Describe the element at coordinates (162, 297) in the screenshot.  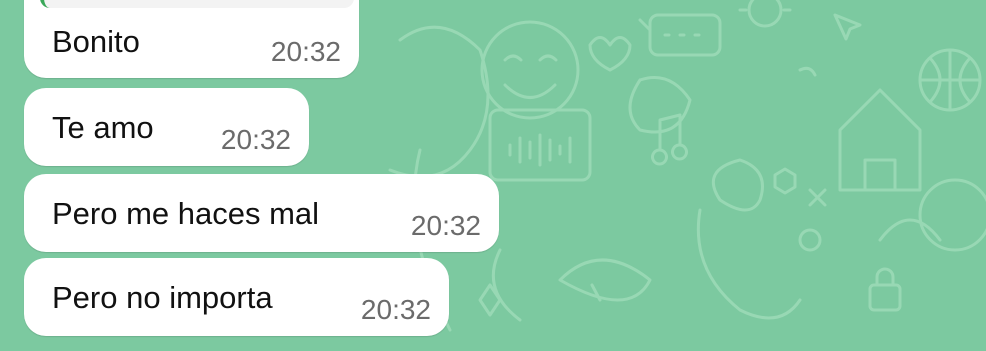
I see `message-text: Pero no importa` at that location.